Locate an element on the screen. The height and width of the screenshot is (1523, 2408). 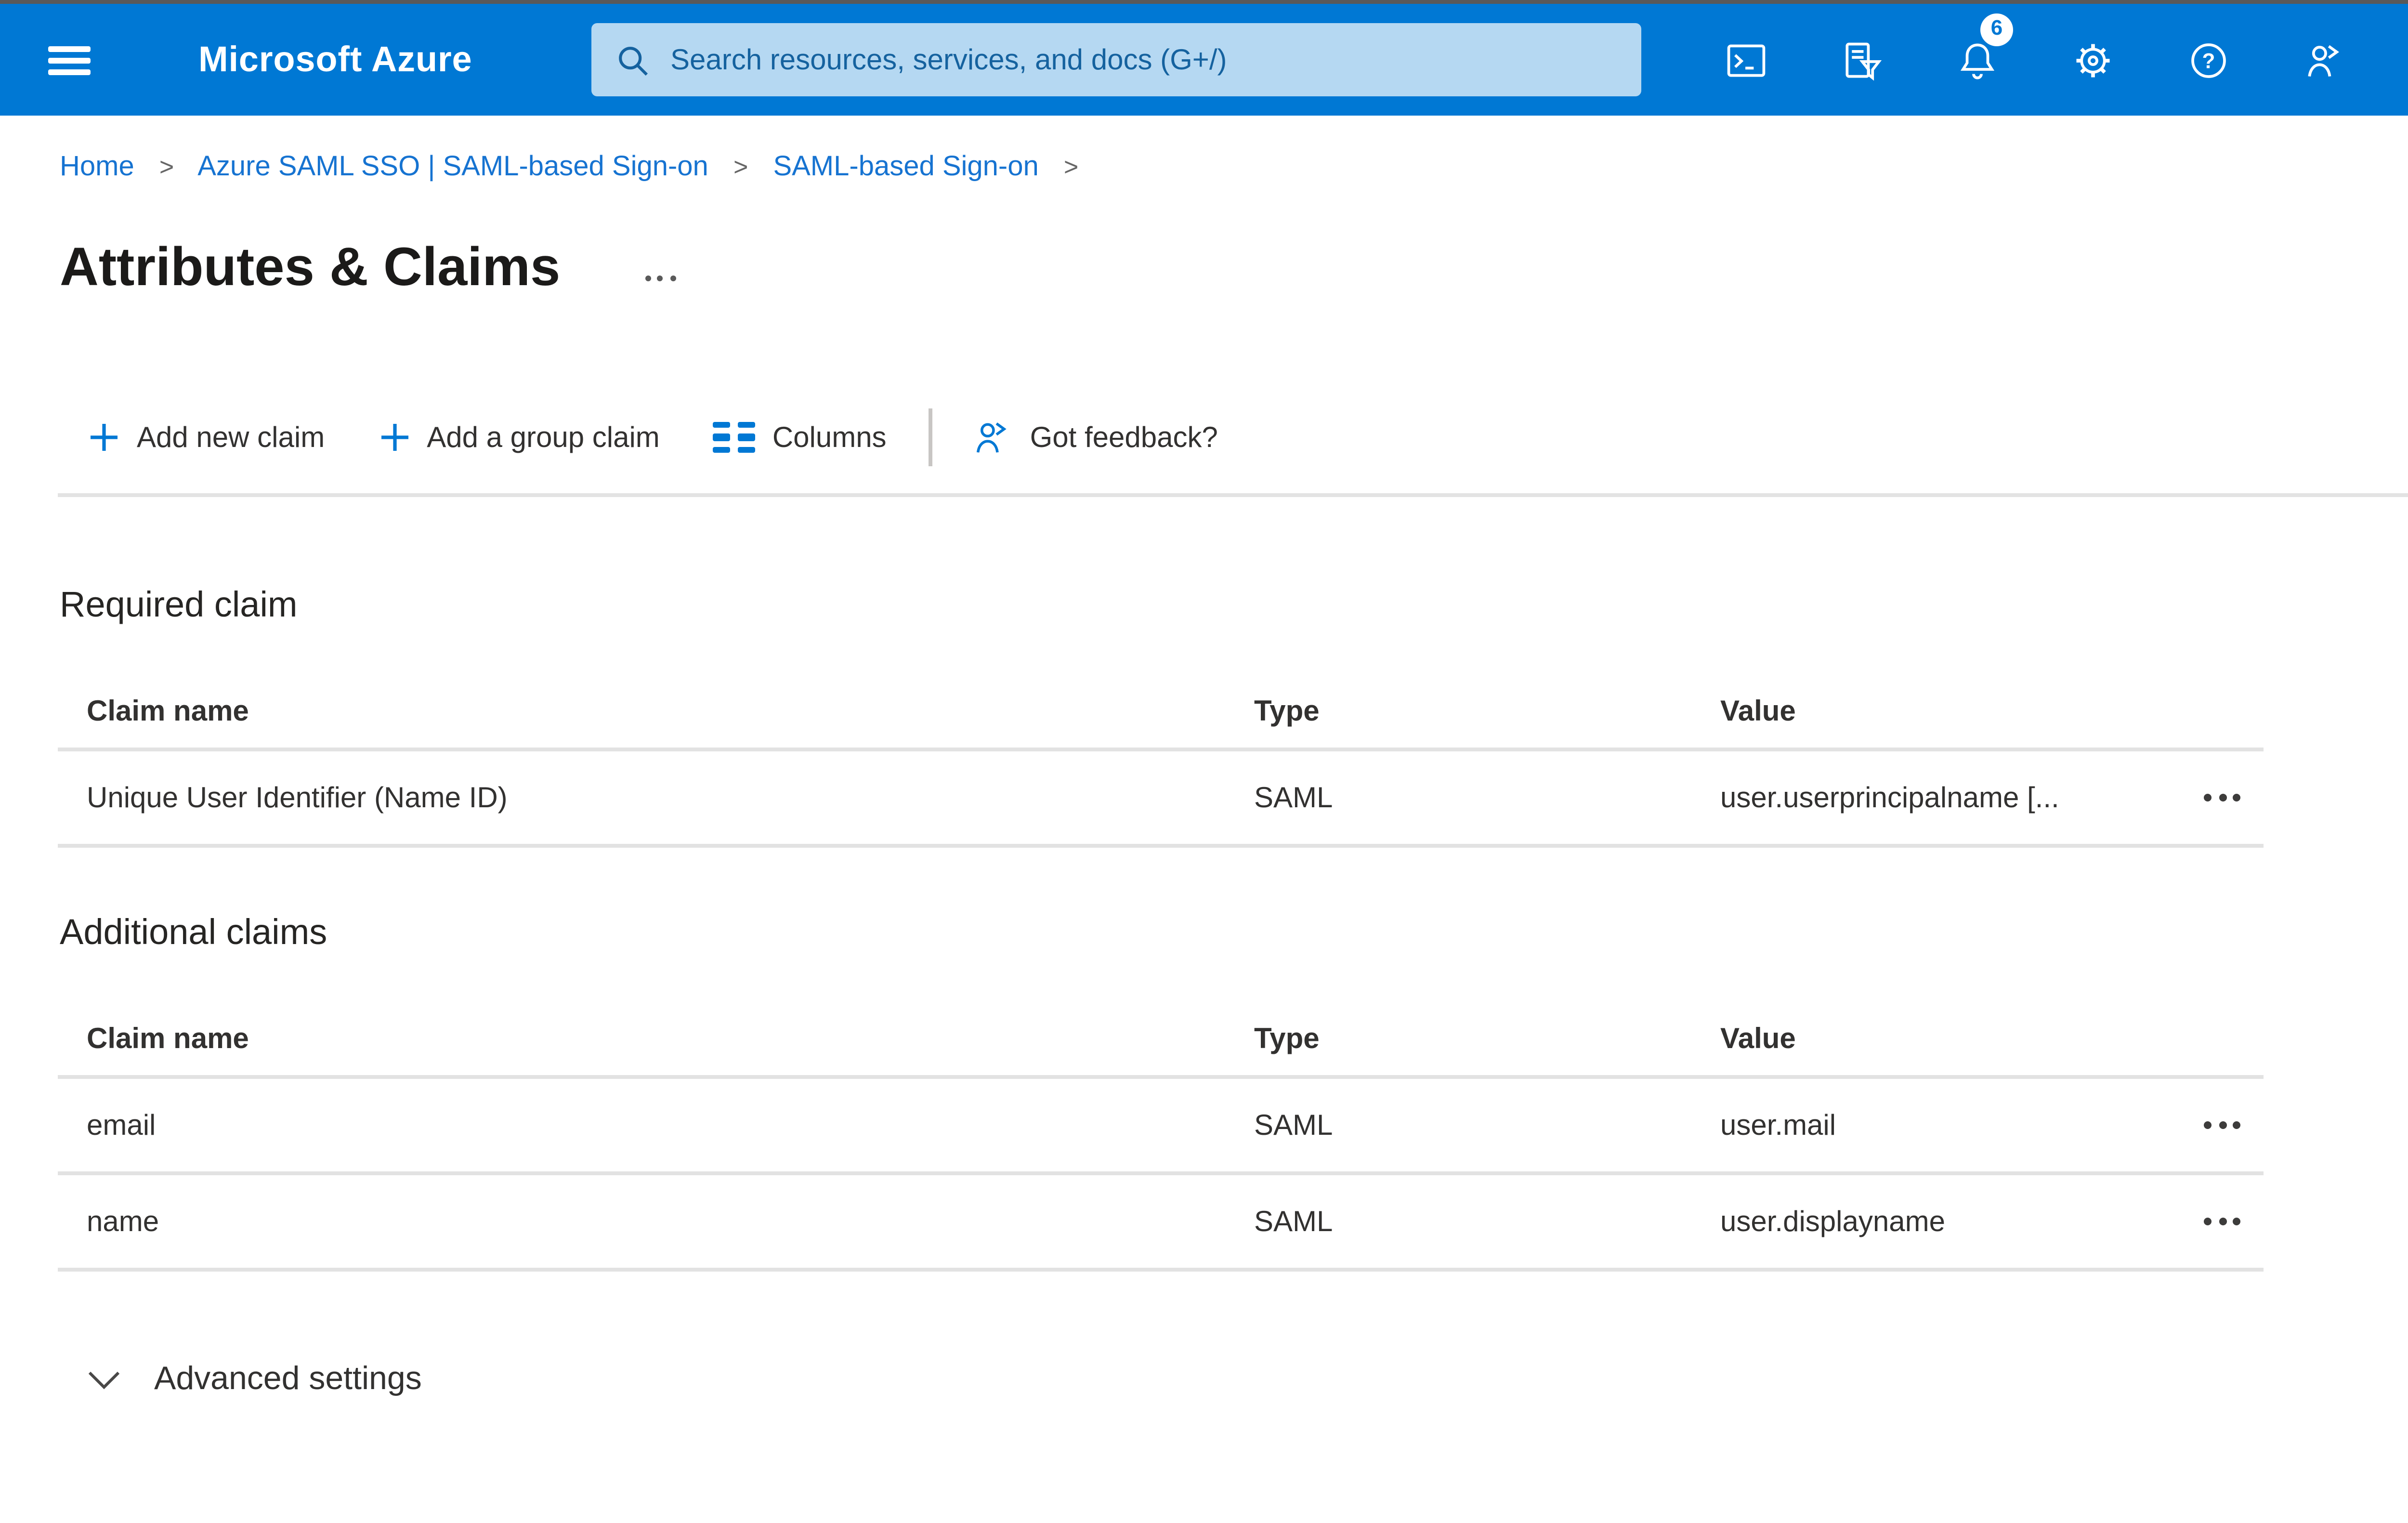
cloud-shell-icon is located at coordinates (1745, 59).